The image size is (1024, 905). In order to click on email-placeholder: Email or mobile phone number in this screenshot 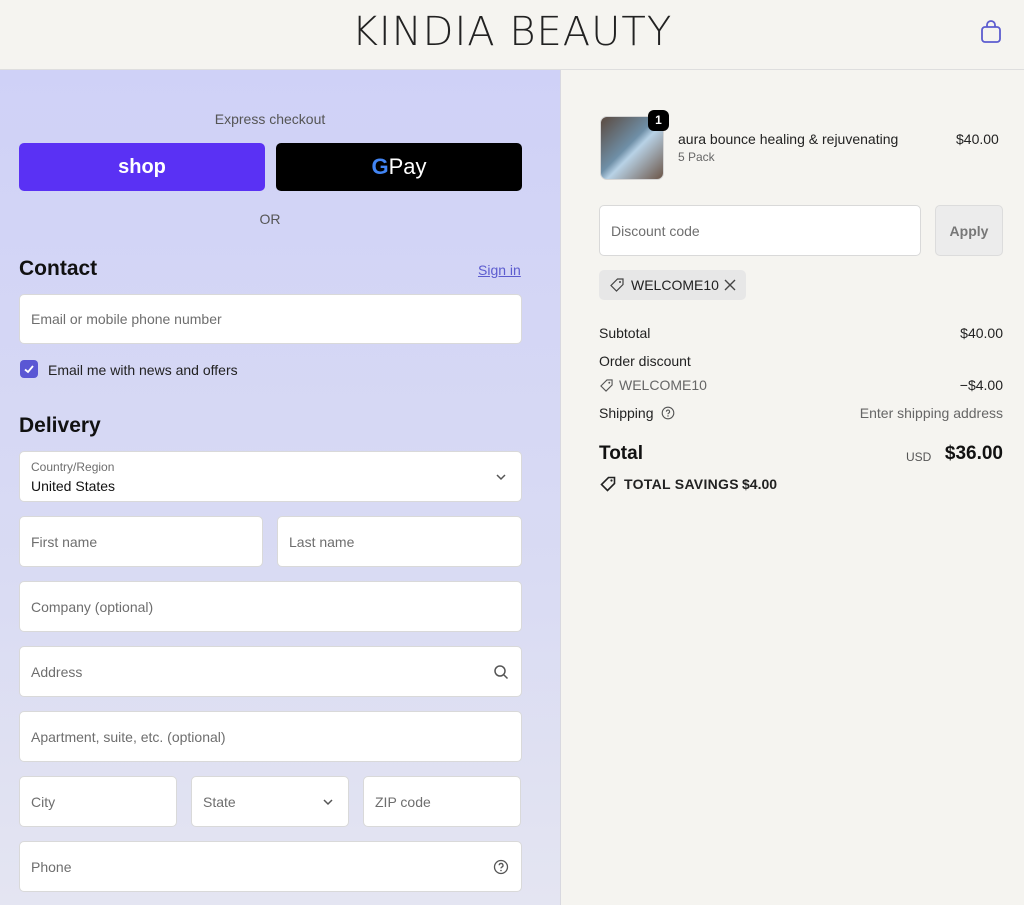, I will do `click(126, 319)`.